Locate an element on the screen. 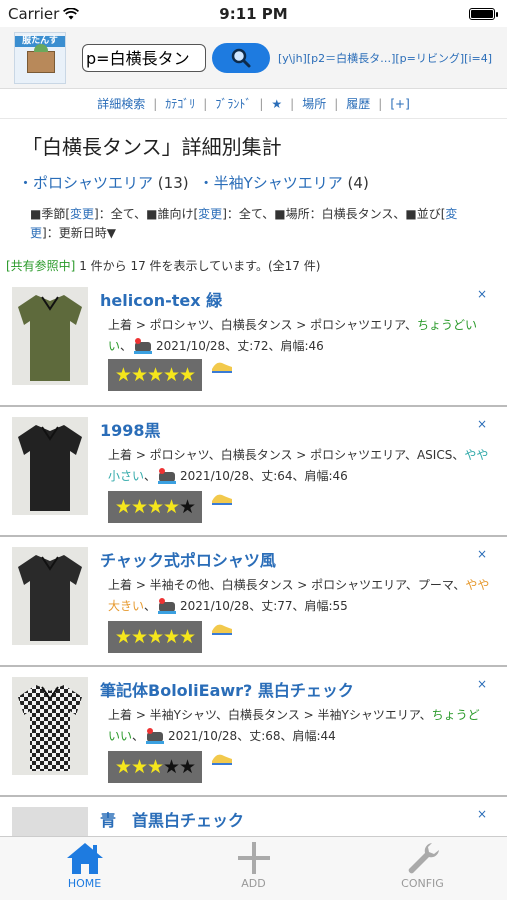 Image resolution: width=507 pixels, height=900 pixels. tab-home: HOME is located at coordinates (84, 868).